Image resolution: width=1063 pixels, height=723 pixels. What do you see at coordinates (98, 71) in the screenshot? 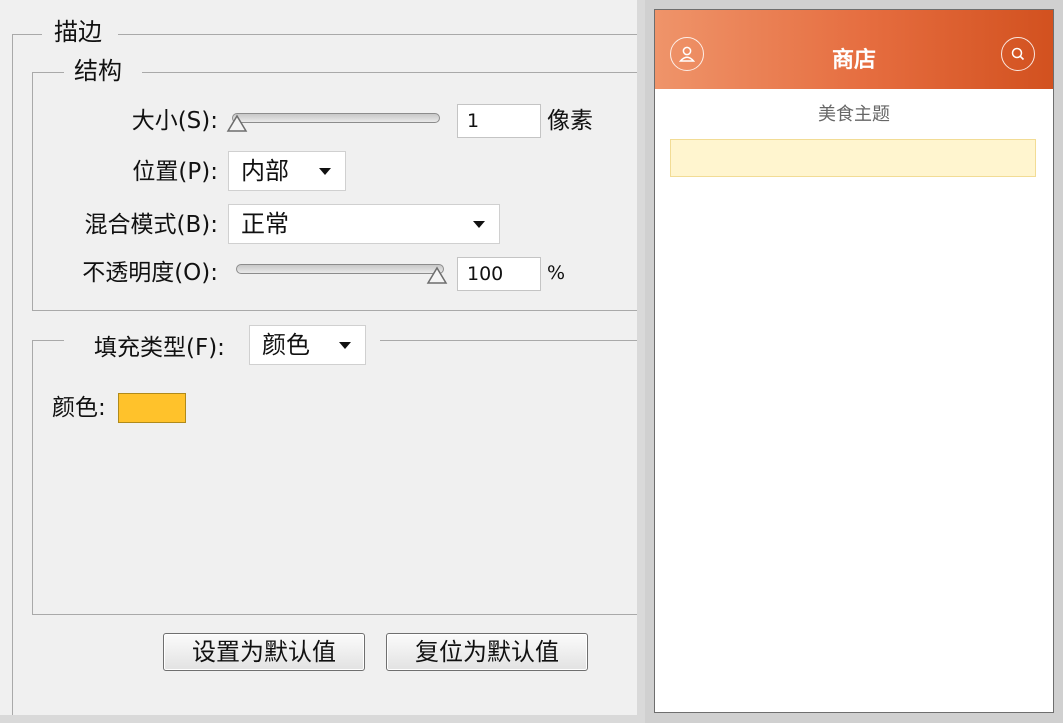
I see `structure-group-title: 结构` at bounding box center [98, 71].